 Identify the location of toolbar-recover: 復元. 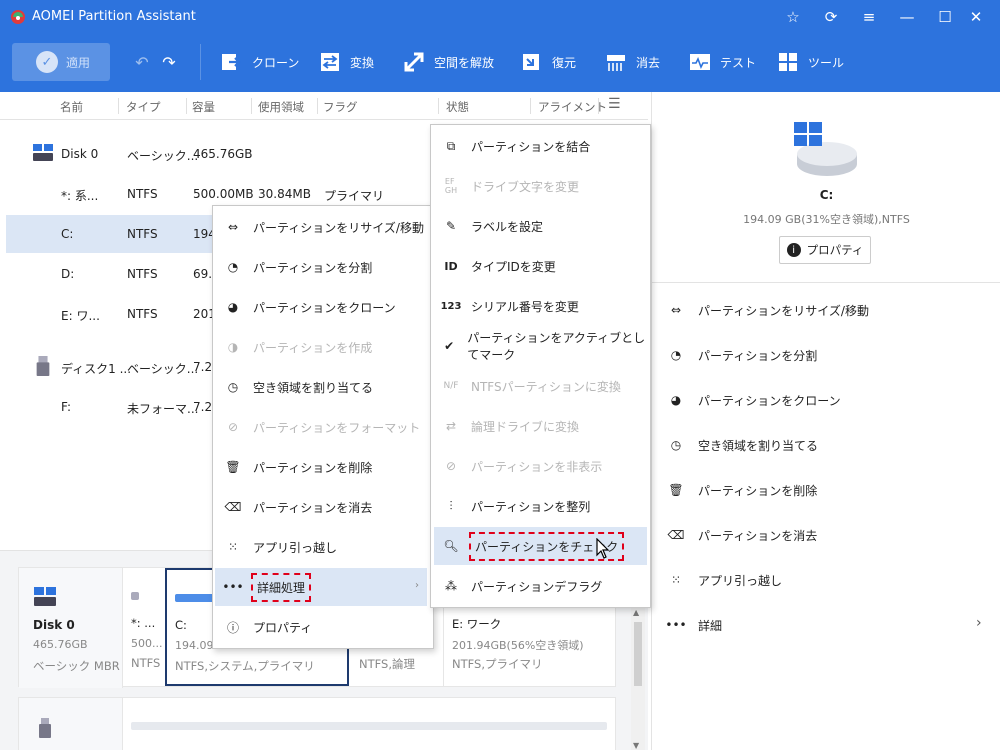
(548, 62).